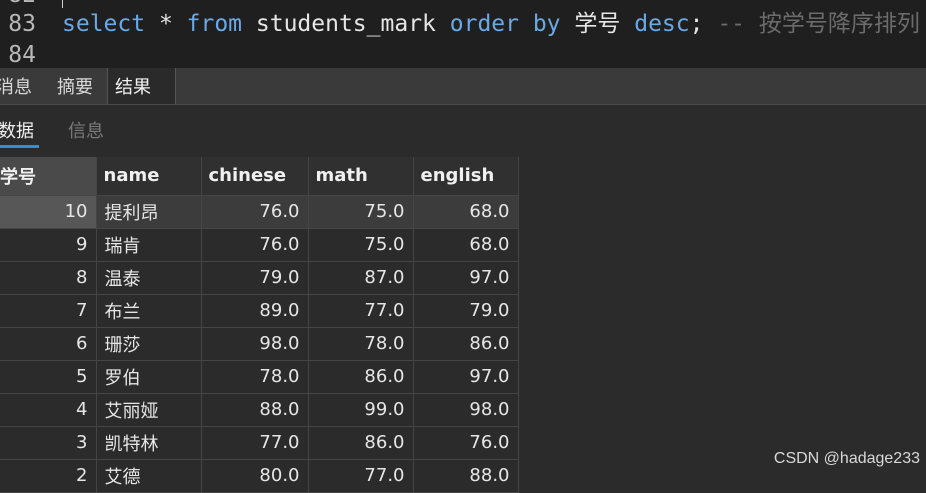 This screenshot has height=493, width=926. What do you see at coordinates (48, 344) in the screenshot?
I see `cell-student-id: 6` at bounding box center [48, 344].